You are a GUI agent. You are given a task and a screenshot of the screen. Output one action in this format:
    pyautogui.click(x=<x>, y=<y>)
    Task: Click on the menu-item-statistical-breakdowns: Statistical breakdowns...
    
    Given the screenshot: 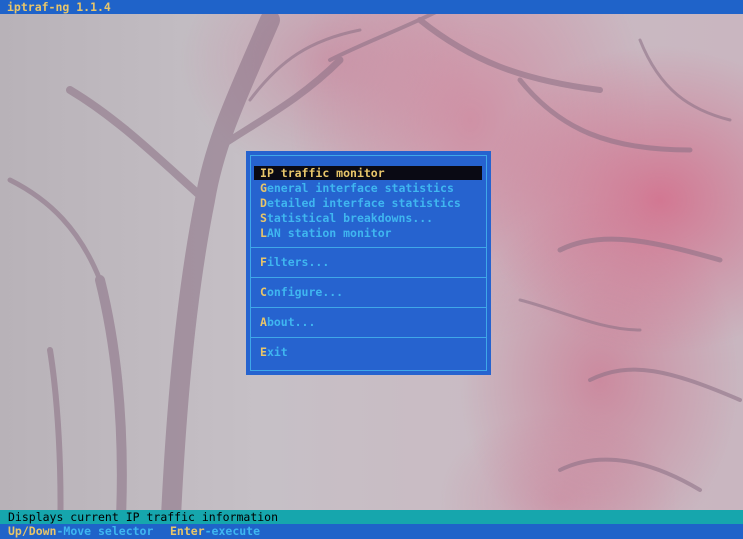 What is the action you would take?
    pyautogui.click(x=368, y=218)
    